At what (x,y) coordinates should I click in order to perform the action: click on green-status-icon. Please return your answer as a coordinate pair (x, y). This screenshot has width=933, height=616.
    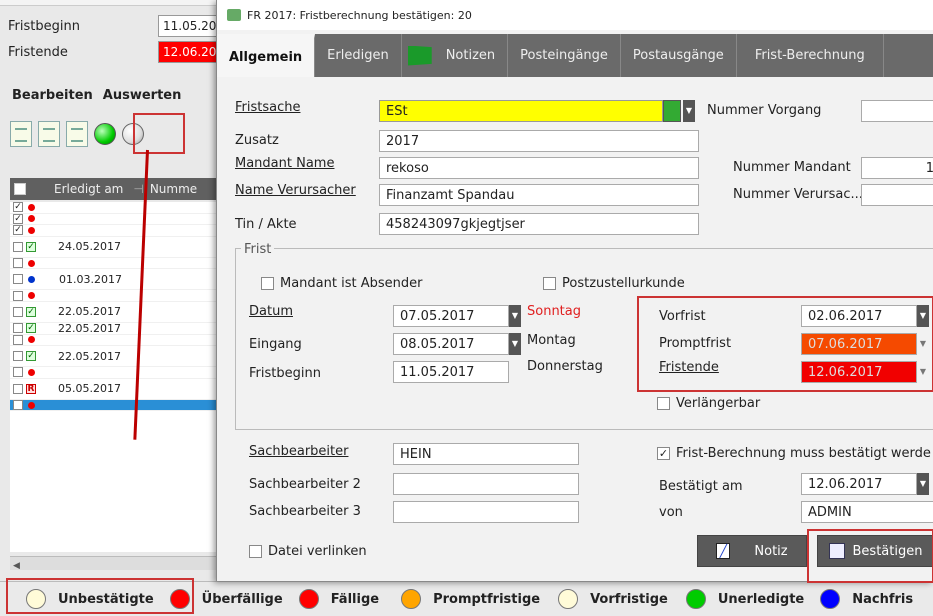
    Looking at the image, I should click on (105, 134).